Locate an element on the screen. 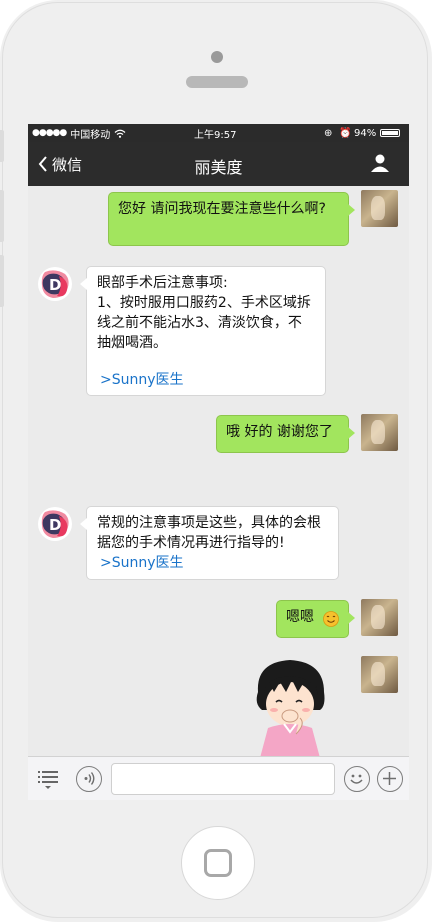  earpiece-speaker is located at coordinates (217, 82).